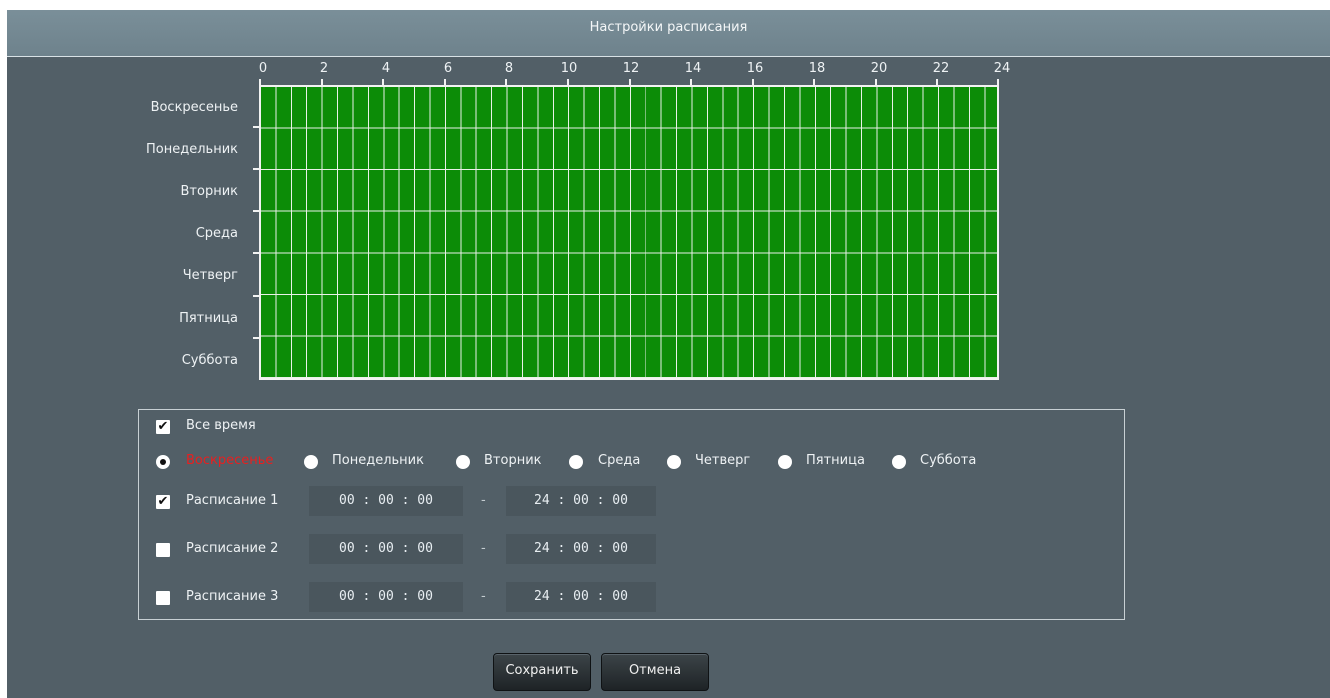 The image size is (1330, 698). What do you see at coordinates (386, 68) in the screenshot?
I see `hour-label: 4` at bounding box center [386, 68].